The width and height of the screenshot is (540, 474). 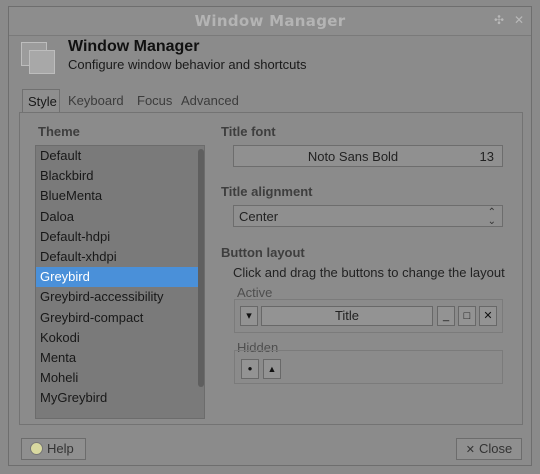 I want to click on title-alignment-value: Center, so click(x=259, y=216).